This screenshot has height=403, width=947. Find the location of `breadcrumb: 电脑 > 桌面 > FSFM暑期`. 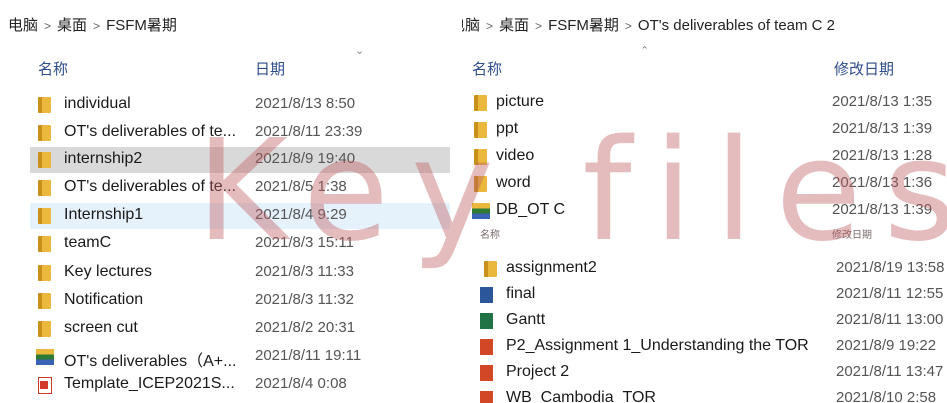

breadcrumb: 电脑 > 桌面 > FSFM暑期 is located at coordinates (92, 24).